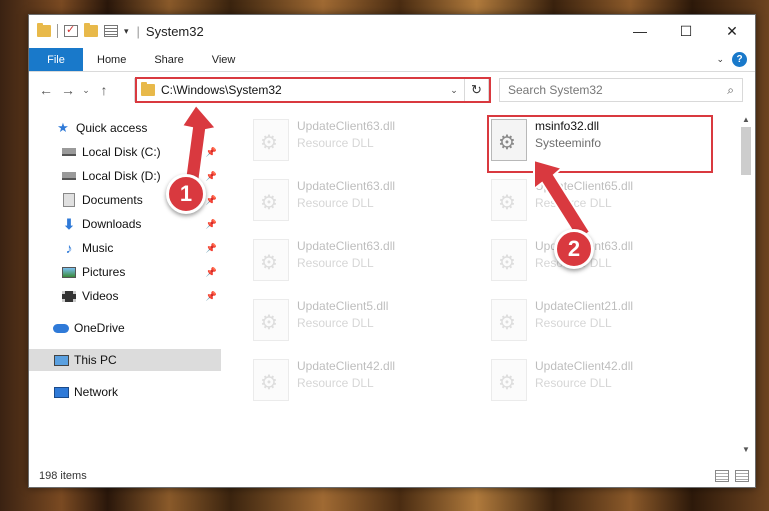 Image resolution: width=769 pixels, height=511 pixels. I want to click on callout-arrows, so click(386, 172).